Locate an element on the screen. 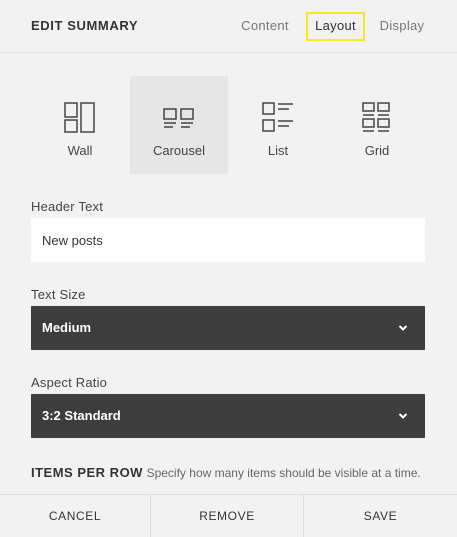  layout-option-carousel: Carousel is located at coordinates (179, 125).